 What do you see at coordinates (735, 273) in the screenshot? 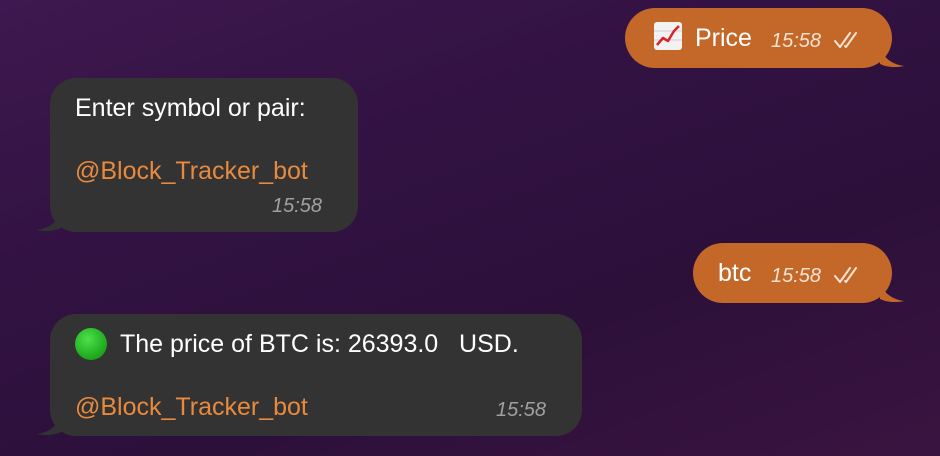
I see `message-text: btc` at bounding box center [735, 273].